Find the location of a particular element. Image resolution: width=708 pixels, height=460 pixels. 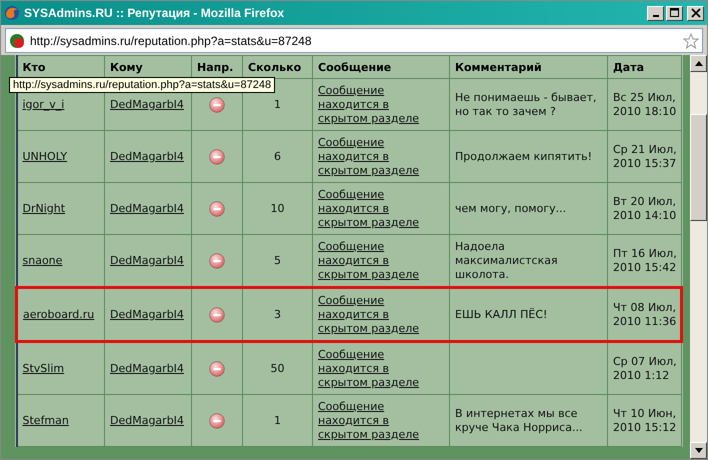

up-arrow-icon is located at coordinates (698, 63).